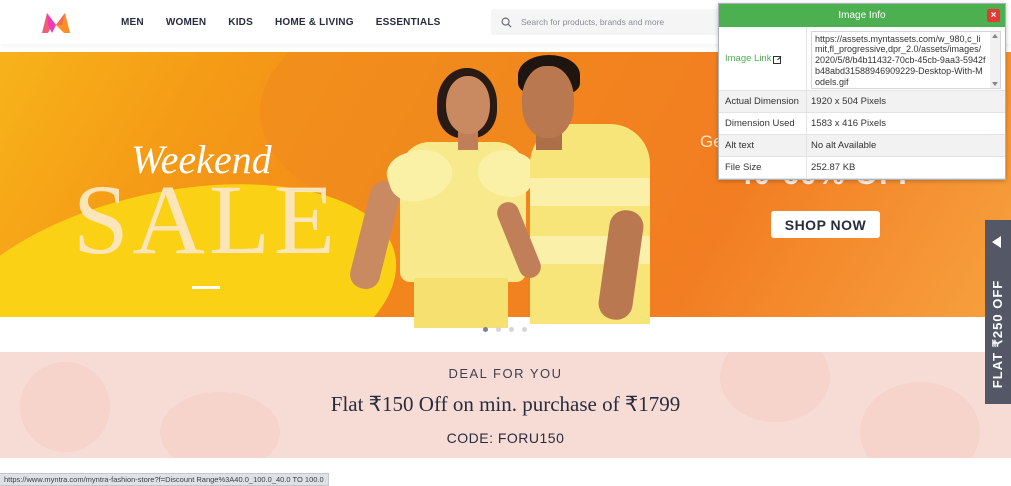 The height and width of the screenshot is (486, 1011). What do you see at coordinates (844, 145) in the screenshot?
I see `alt-text-value: No alt Available` at bounding box center [844, 145].